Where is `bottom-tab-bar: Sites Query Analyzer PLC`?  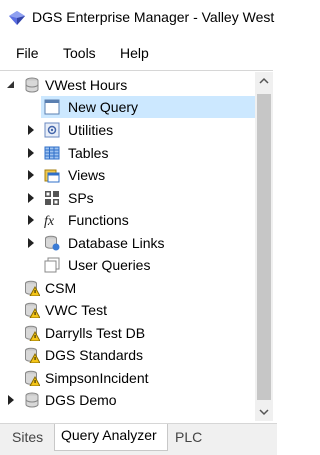
bottom-tab-bar: Sites Query Analyzer PLC is located at coordinates (138, 439).